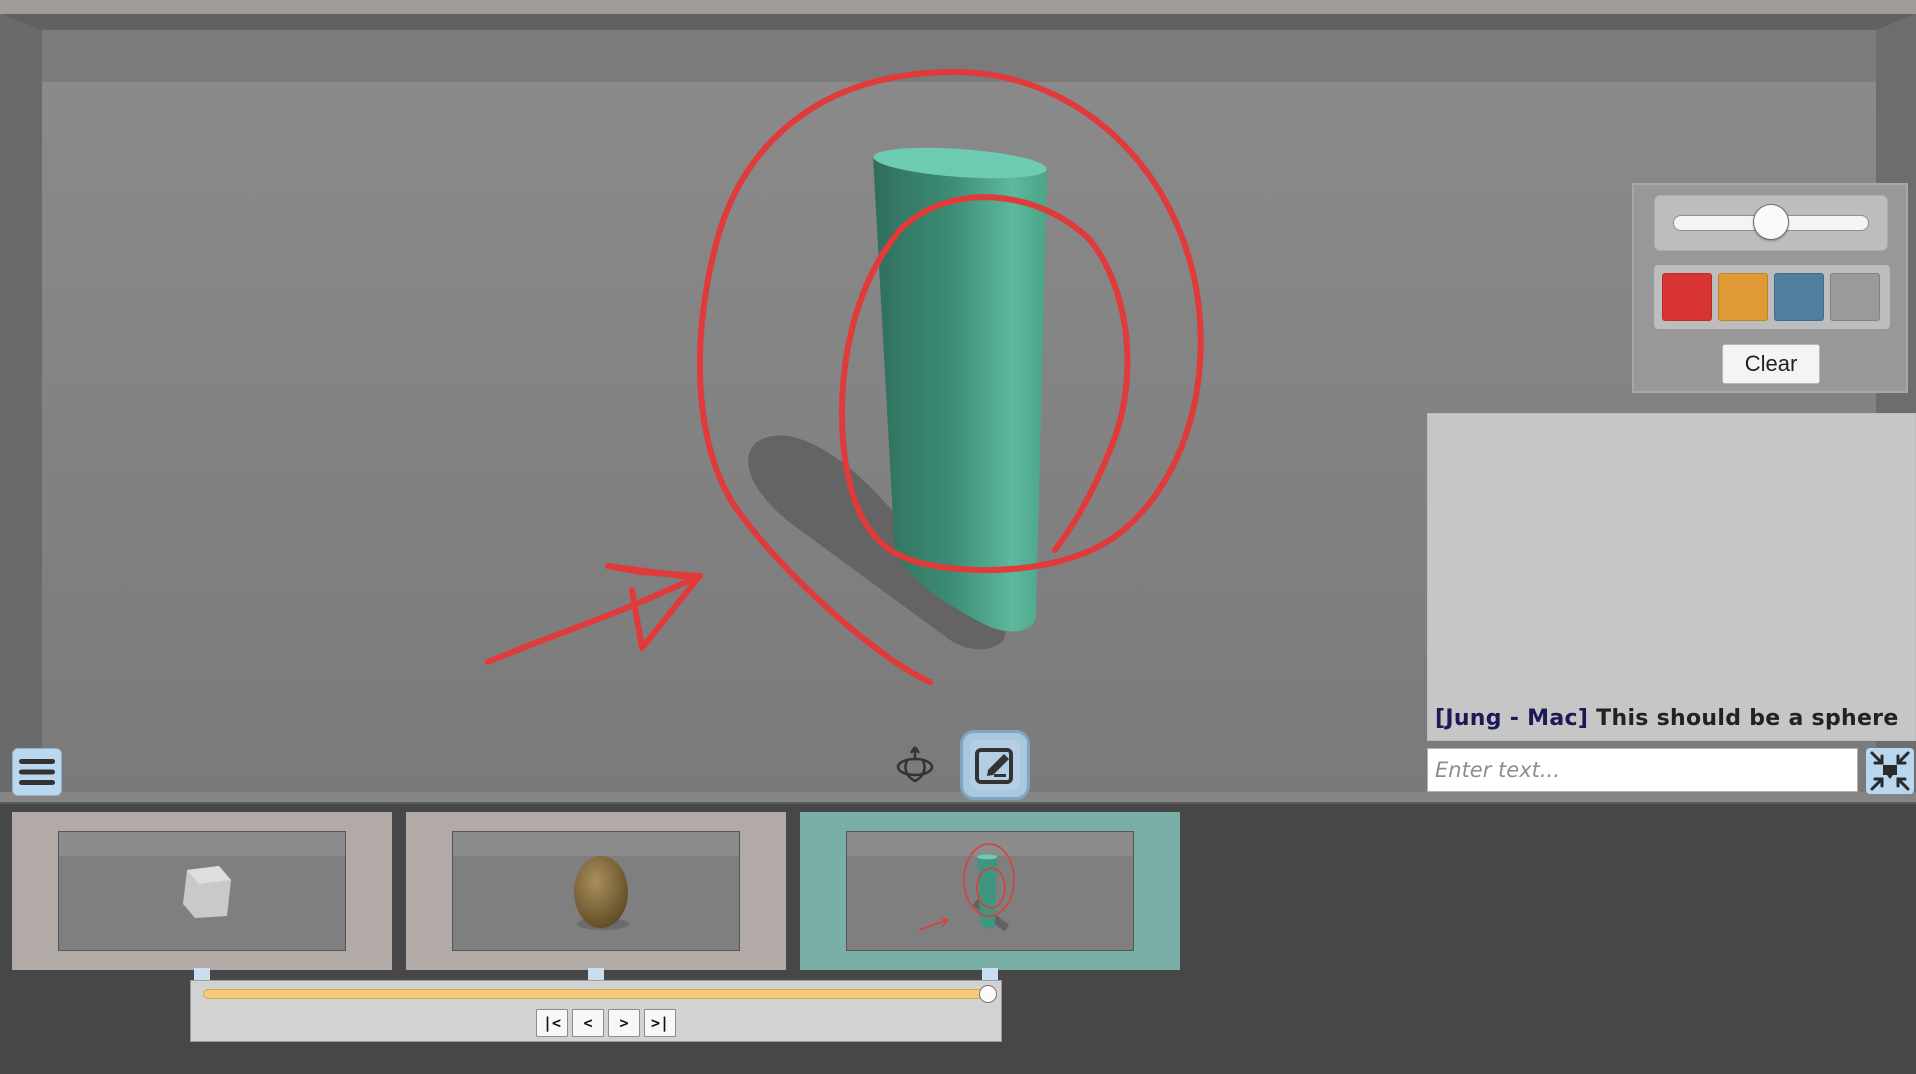 The image size is (1916, 1074). Describe the element at coordinates (552, 1023) in the screenshot. I see `first-snapshot-button: |<` at that location.